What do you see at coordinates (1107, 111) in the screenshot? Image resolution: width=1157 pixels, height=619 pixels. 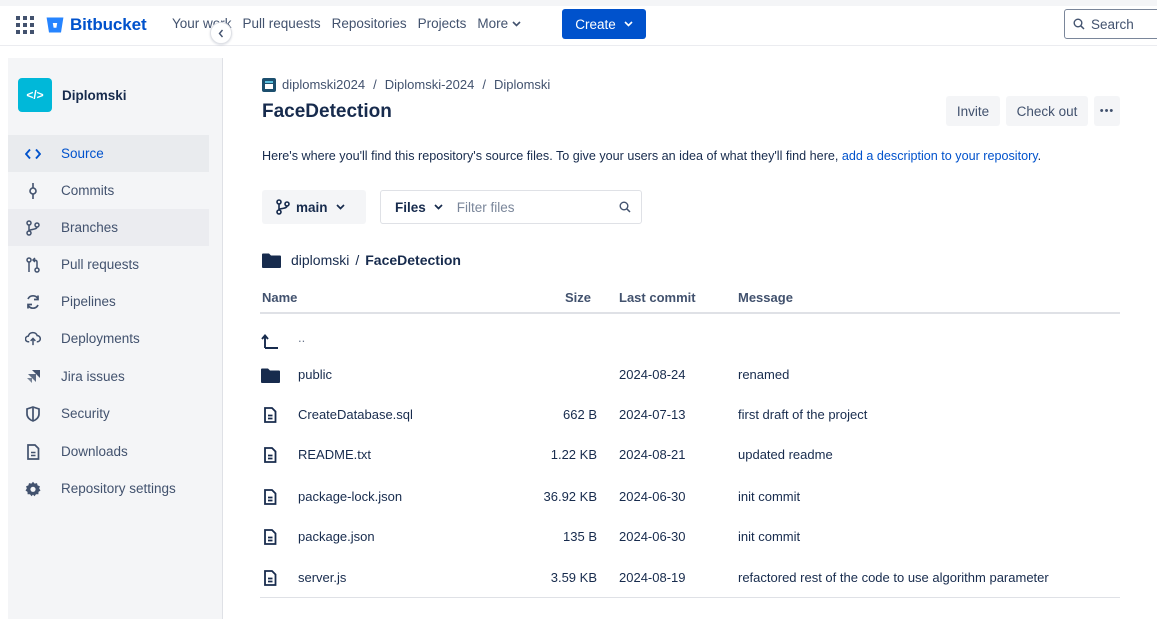 I see `more-actions-button: •••` at bounding box center [1107, 111].